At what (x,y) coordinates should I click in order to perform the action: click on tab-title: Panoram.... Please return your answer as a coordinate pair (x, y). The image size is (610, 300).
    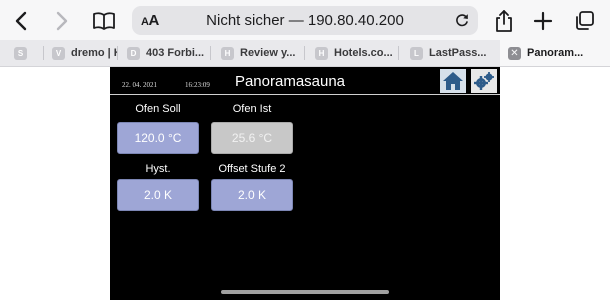
    Looking at the image, I should click on (555, 53).